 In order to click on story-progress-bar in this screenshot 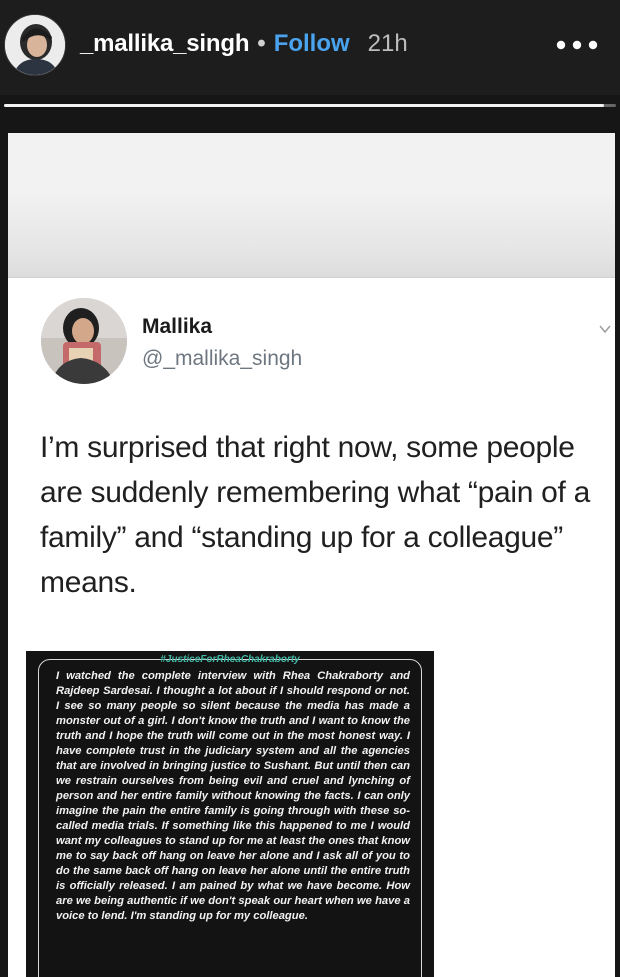, I will do `click(310, 105)`.